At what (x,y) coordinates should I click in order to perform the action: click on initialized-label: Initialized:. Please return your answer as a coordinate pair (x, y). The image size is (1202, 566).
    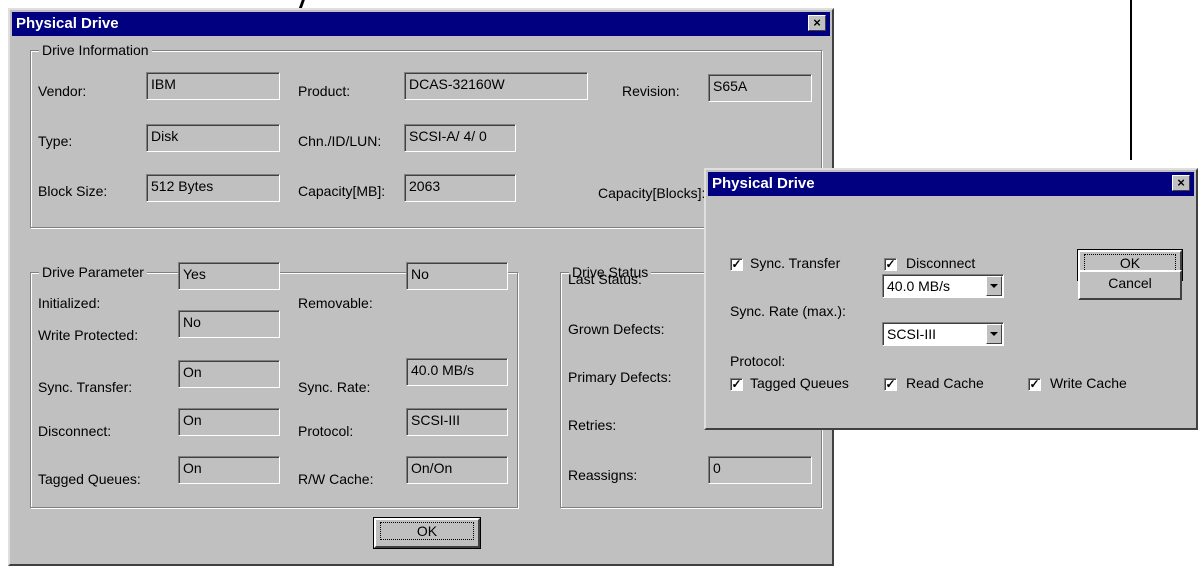
    Looking at the image, I should click on (69, 303).